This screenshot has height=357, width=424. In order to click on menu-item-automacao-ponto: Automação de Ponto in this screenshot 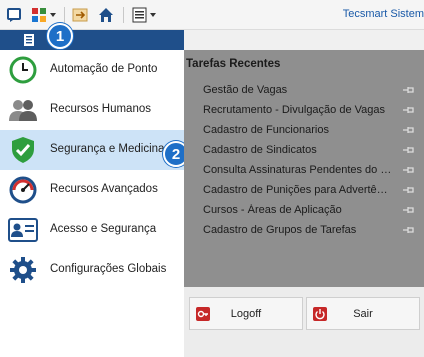, I will do `click(92, 70)`.